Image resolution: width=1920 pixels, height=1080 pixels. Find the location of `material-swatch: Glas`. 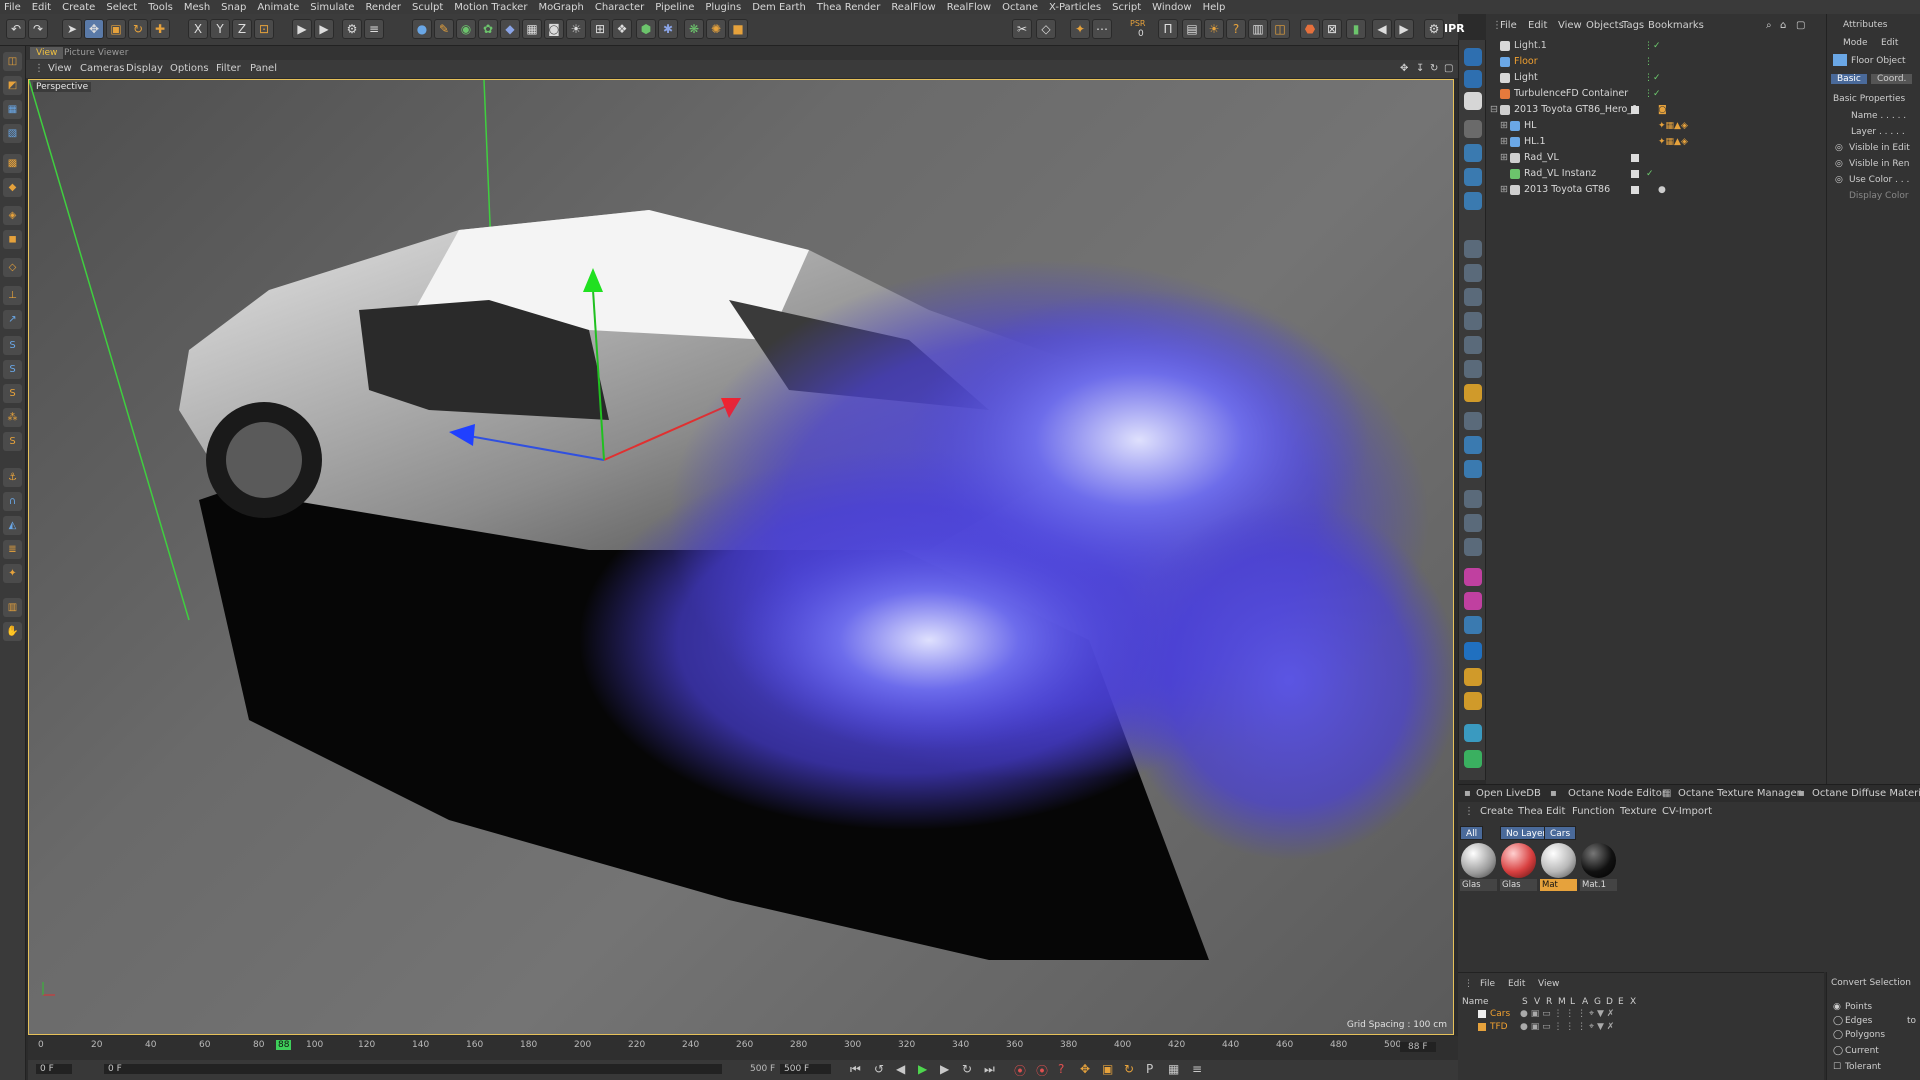

material-swatch: Glas is located at coordinates (1478, 867).